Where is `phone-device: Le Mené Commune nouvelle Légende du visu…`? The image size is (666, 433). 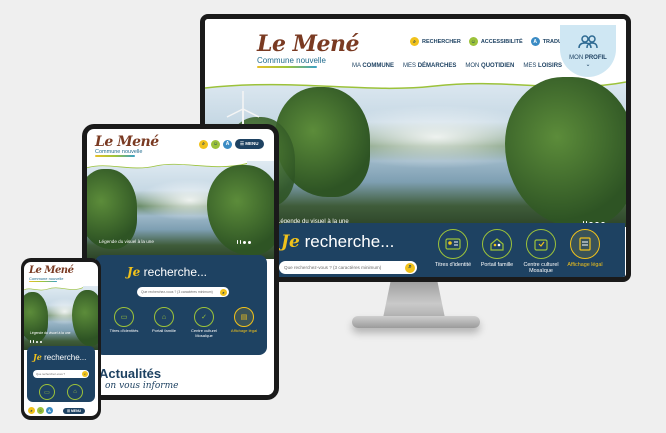
phone-device: Le Mené Commune nouvelle Légende du visu… is located at coordinates (61, 339).